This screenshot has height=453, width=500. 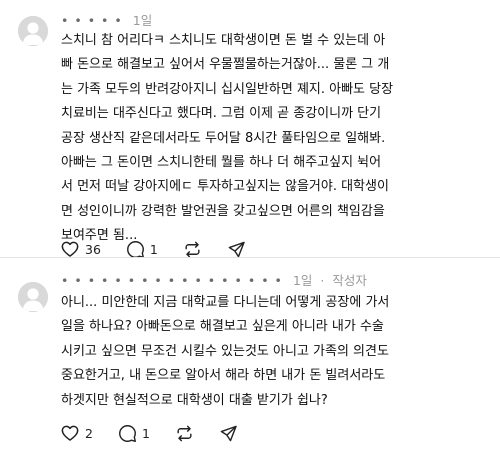 I want to click on action-bar: 2 1, so click(x=161, y=433).